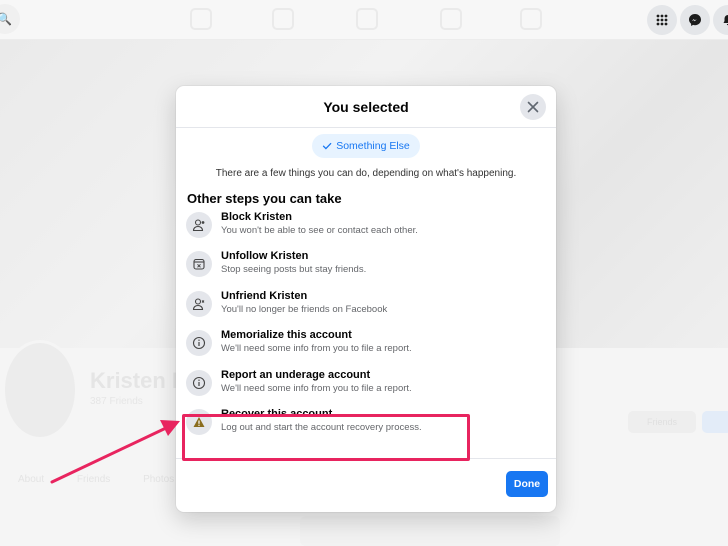  What do you see at coordinates (367, 19) in the screenshot?
I see `watch-icon` at bounding box center [367, 19].